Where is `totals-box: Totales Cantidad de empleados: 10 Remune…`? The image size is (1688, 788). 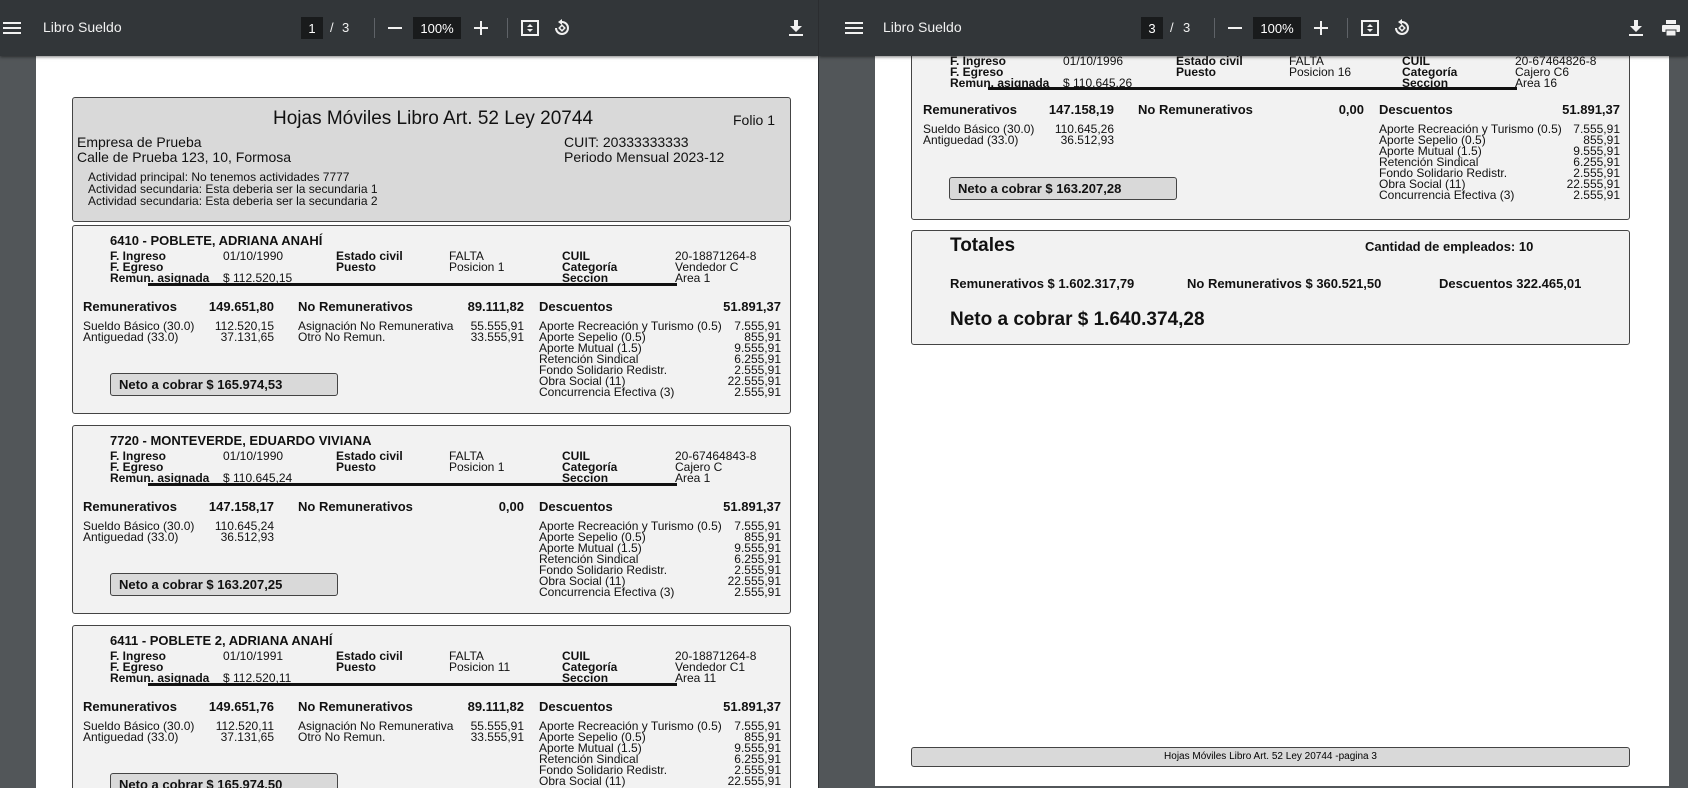 totals-box: Totales Cantidad de empleados: 10 Remune… is located at coordinates (1270, 287).